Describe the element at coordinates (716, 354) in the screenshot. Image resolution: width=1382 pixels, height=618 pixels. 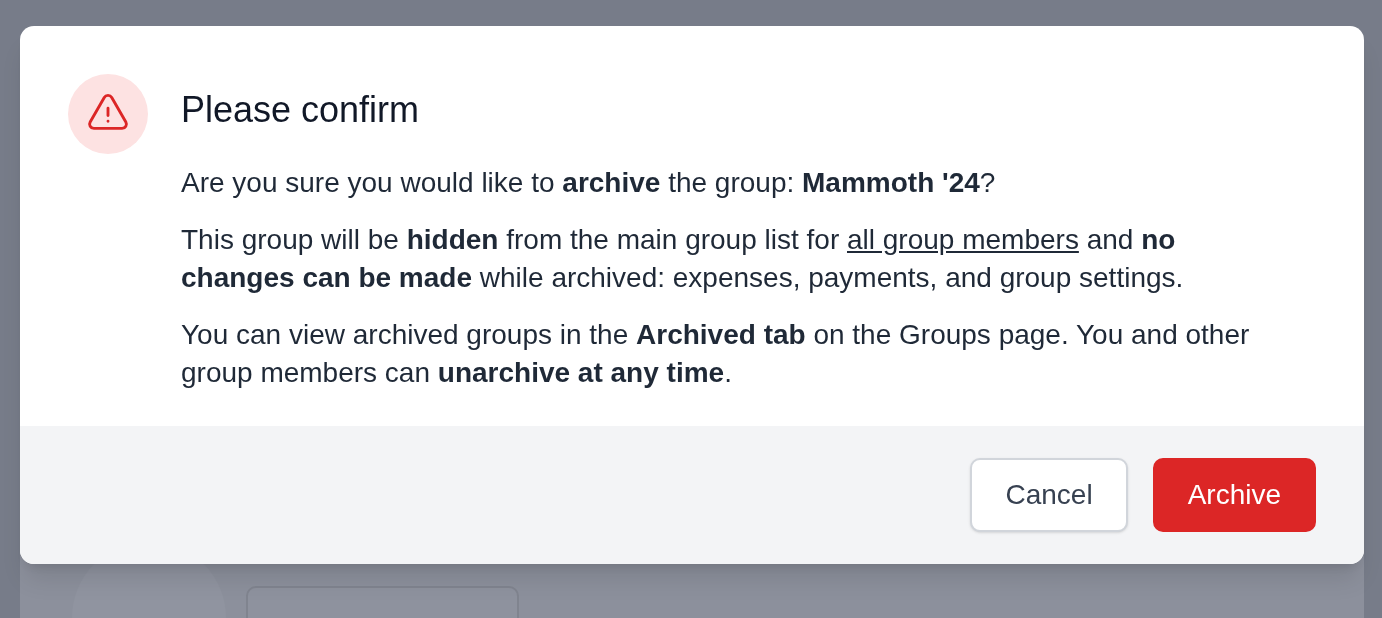
I see `dialog-paragraph: You can view archived groups in the Archived tab on the Groups page. You and other group members can unarchive at any time.` at that location.